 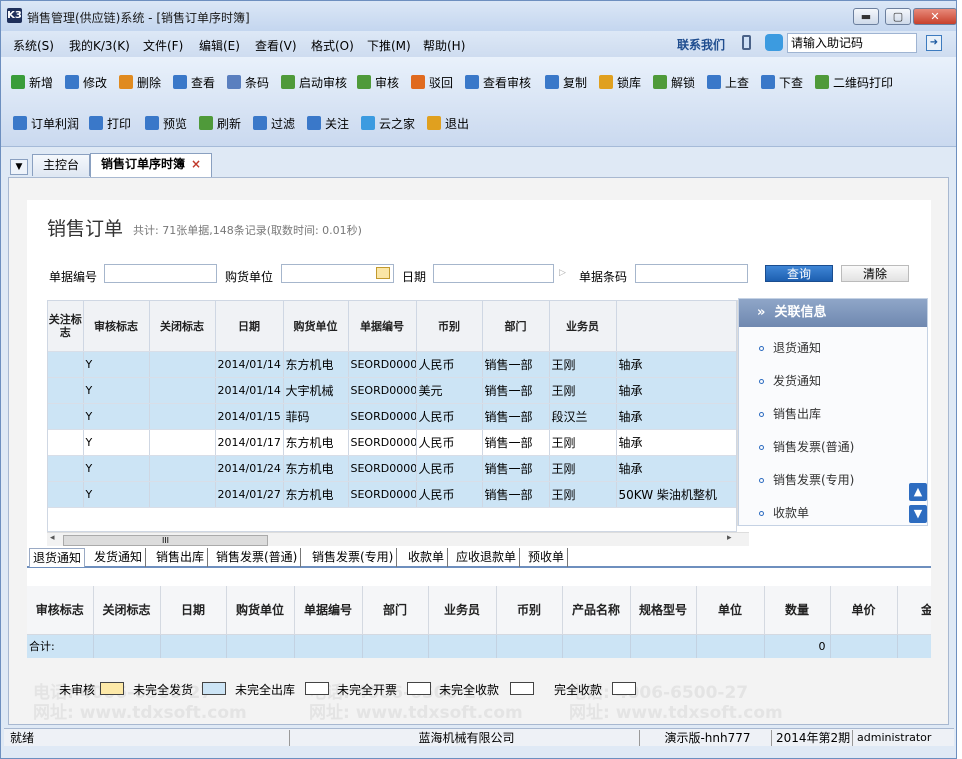 I want to click on toolbar-delete-button: 删除, so click(x=140, y=83).